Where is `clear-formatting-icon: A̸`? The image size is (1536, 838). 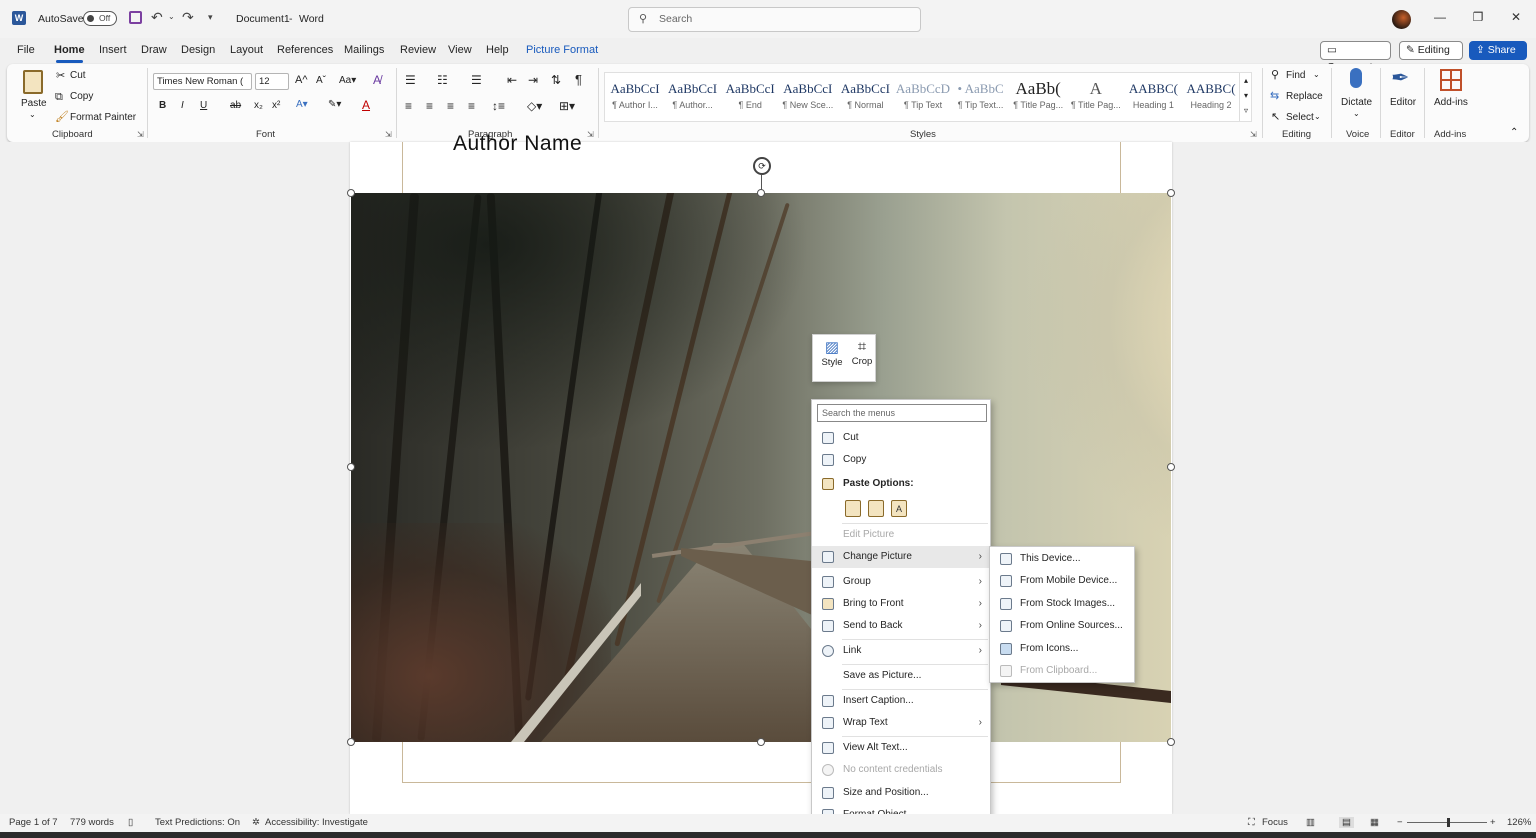 clear-formatting-icon: A̸ is located at coordinates (377, 80).